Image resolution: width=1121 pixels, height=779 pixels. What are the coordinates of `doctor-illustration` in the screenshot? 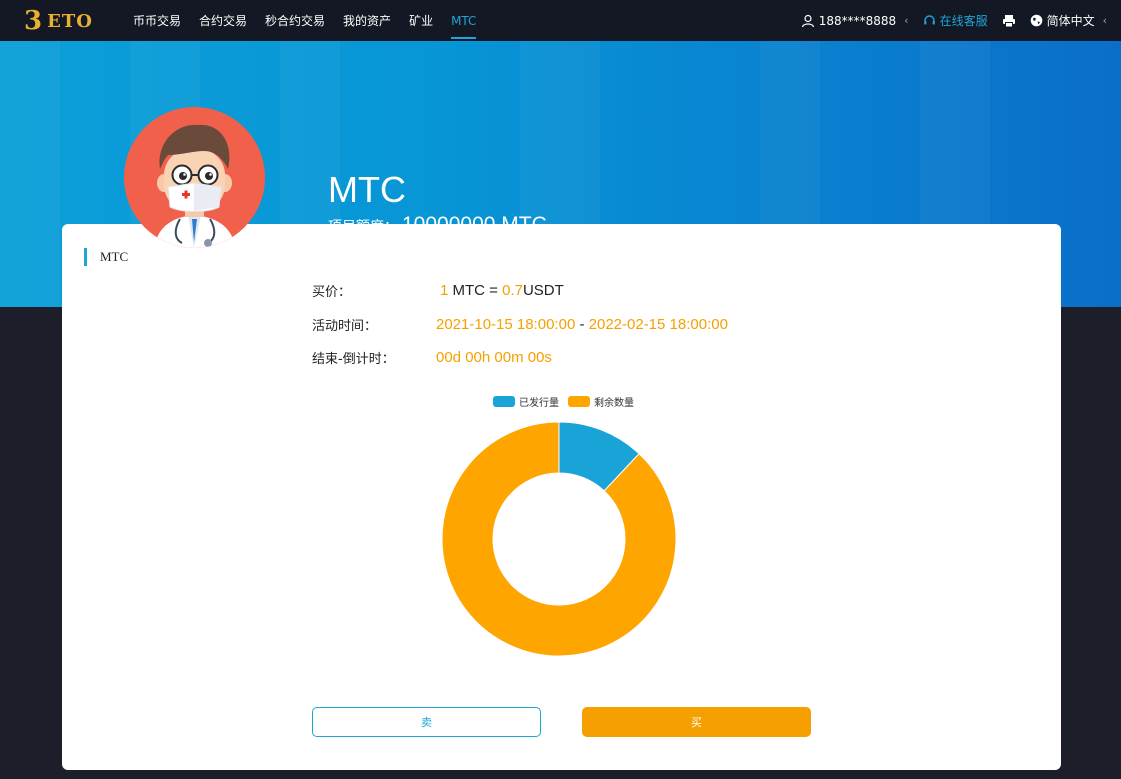 It's located at (194, 177).